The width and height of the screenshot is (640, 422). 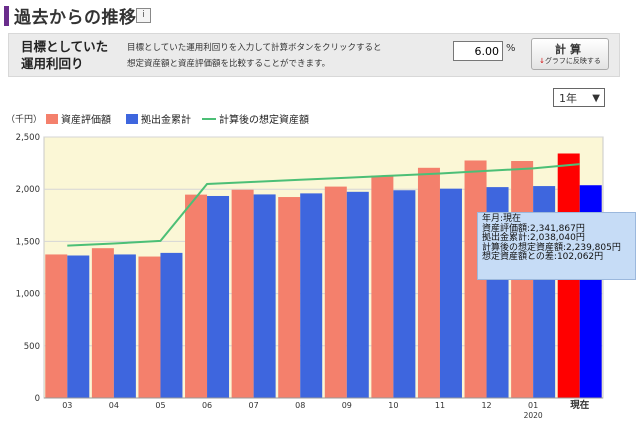 I want to click on x-tick-label: 08, so click(x=300, y=405).